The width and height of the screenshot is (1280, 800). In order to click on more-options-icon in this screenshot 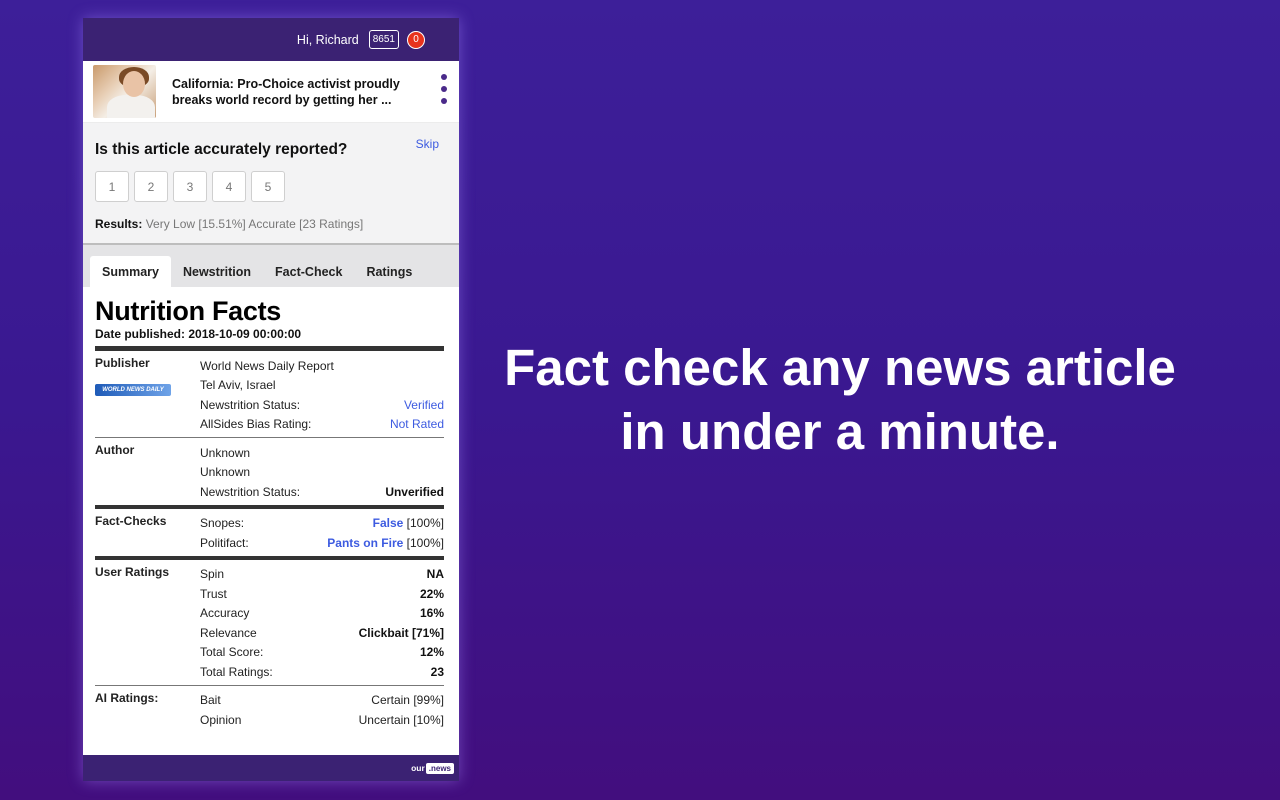, I will do `click(444, 89)`.